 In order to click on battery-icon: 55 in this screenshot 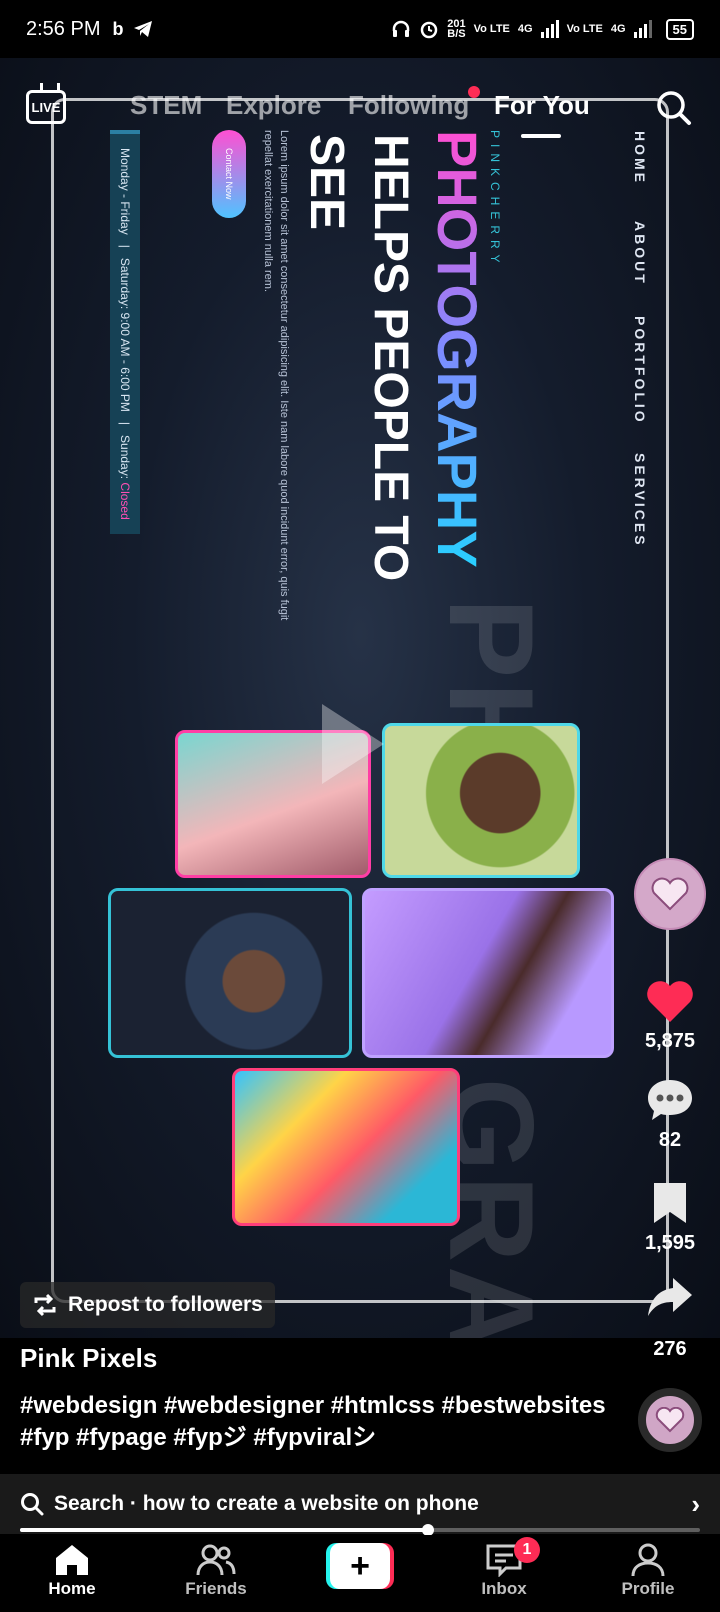, I will do `click(679, 29)`.